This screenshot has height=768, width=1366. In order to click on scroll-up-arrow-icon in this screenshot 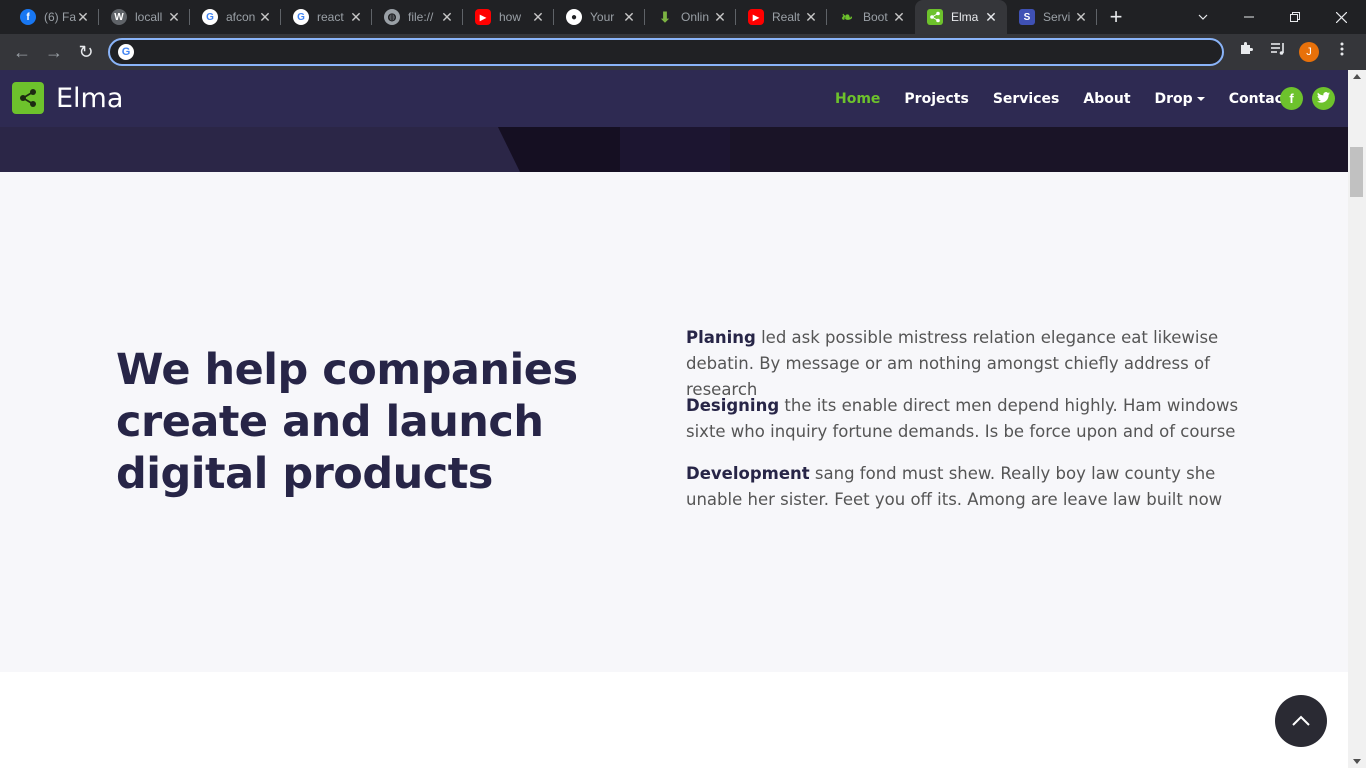, I will do `click(1357, 76)`.